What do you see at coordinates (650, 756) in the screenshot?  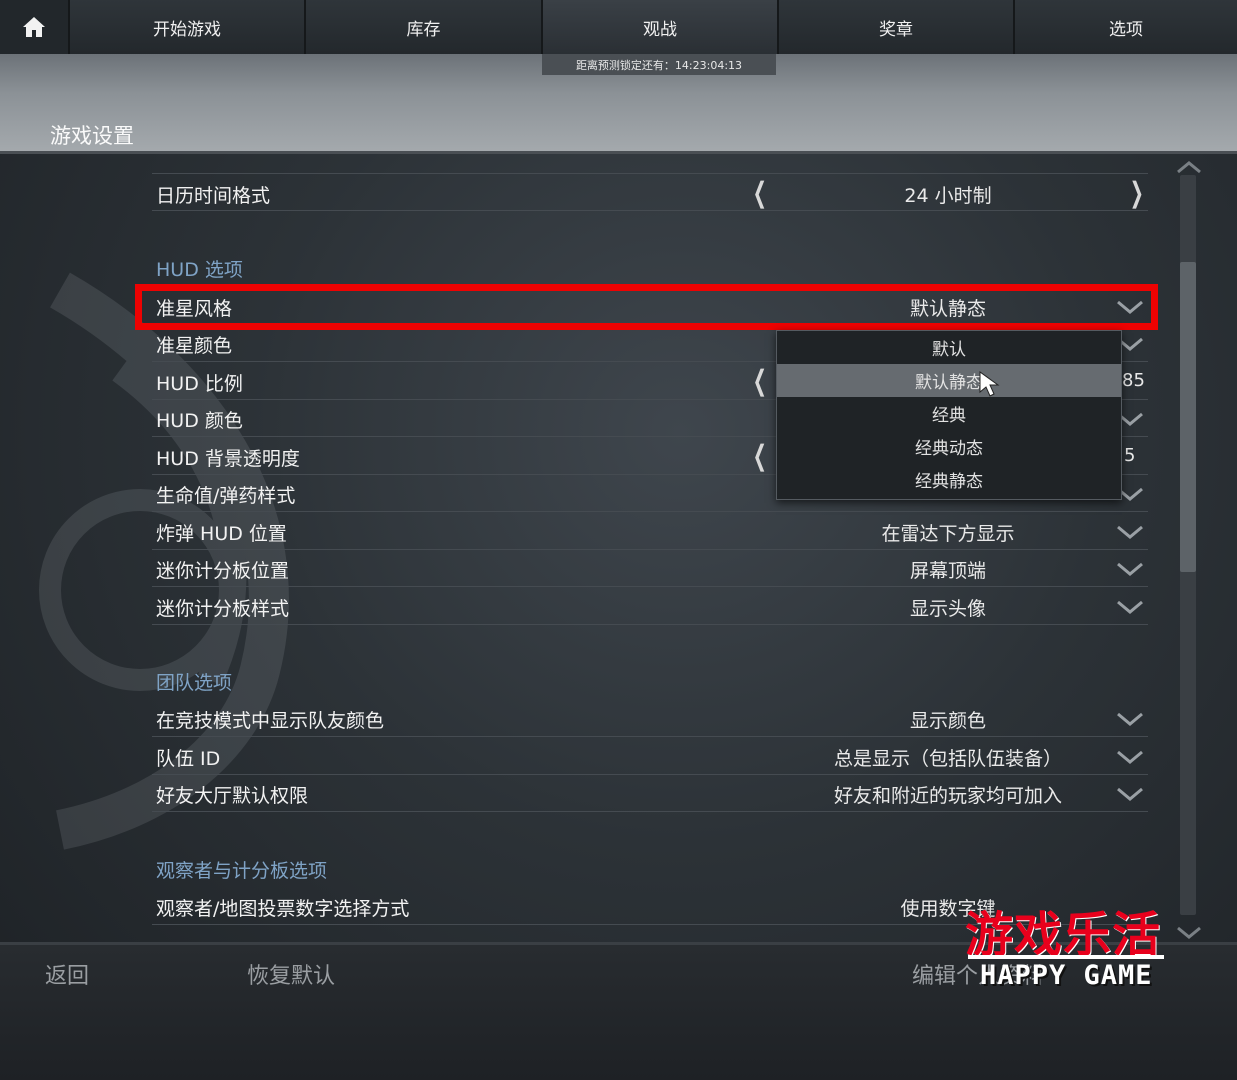 I see `setting-row-team-id: 队伍 ID 总是显示（包括队伍装备）` at bounding box center [650, 756].